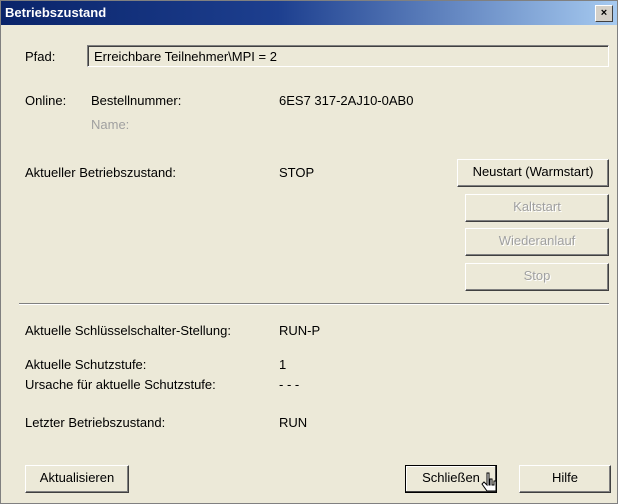 Image resolution: width=618 pixels, height=504 pixels. What do you see at coordinates (293, 422) in the screenshot?
I see `last-state-value: RUN` at bounding box center [293, 422].